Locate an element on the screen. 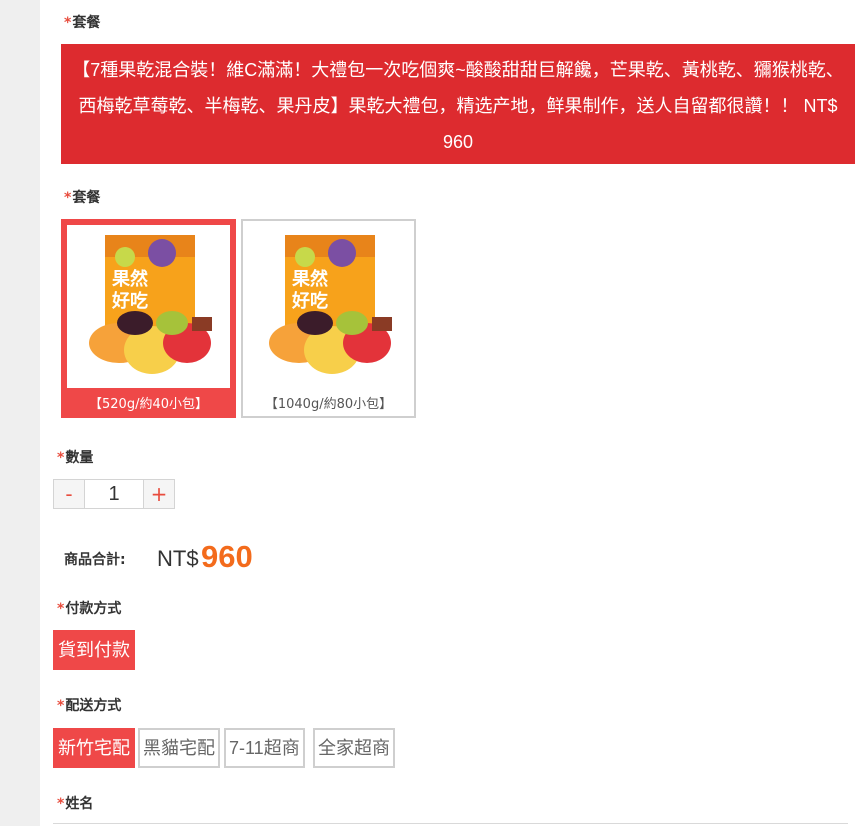 Image resolution: width=855 pixels, height=826 pixels. option-label: *套餐 is located at coordinates (82, 198).